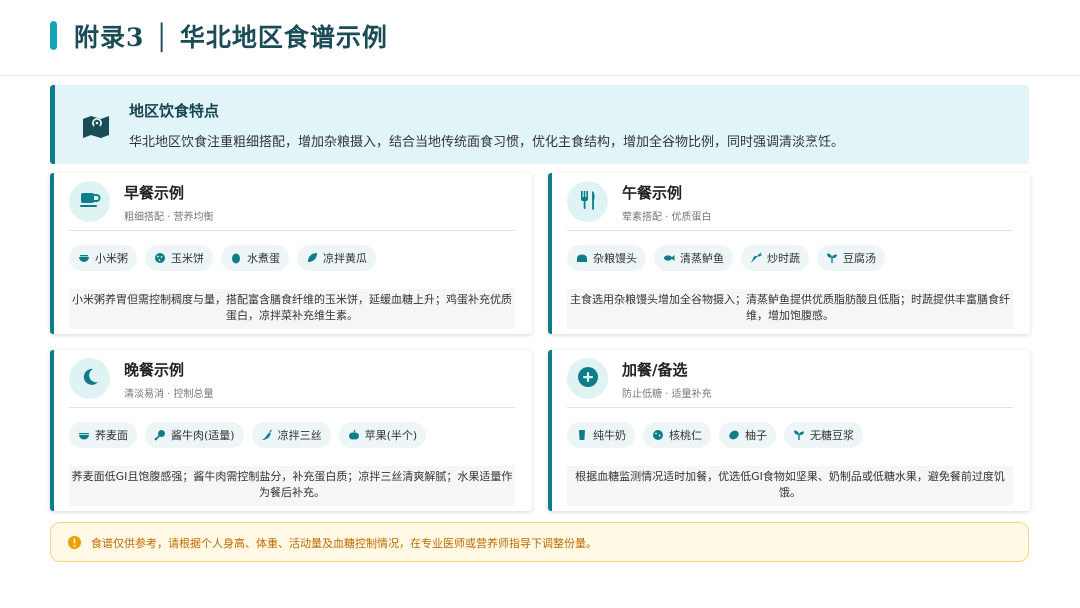  I want to click on food-chip: 苹果(半个), so click(382, 435).